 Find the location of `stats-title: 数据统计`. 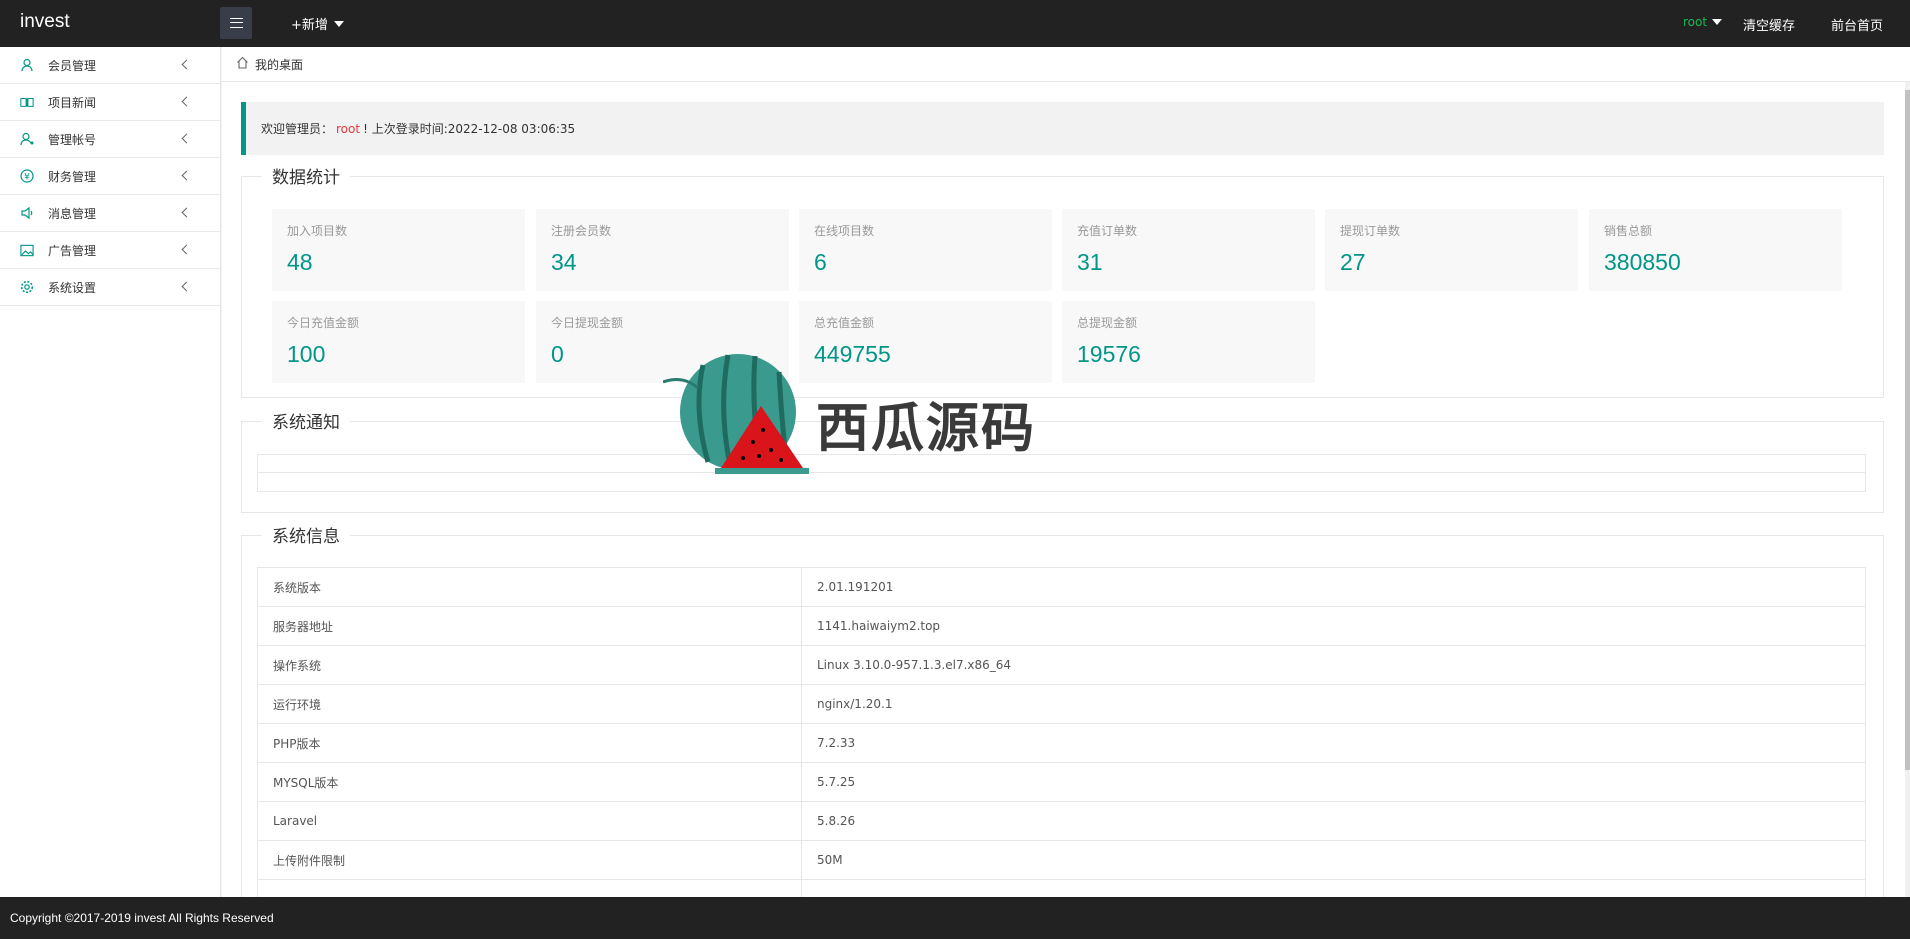

stats-title: 数据统计 is located at coordinates (306, 175).